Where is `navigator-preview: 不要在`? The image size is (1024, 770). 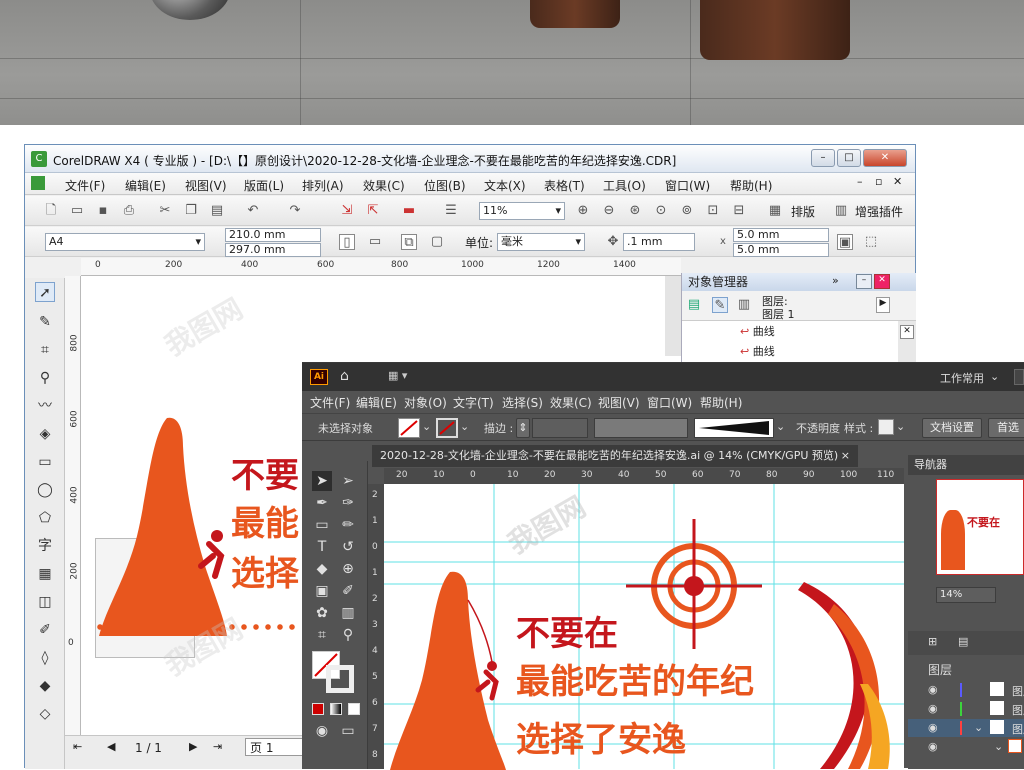
navigator-preview: 不要在 is located at coordinates (980, 527).